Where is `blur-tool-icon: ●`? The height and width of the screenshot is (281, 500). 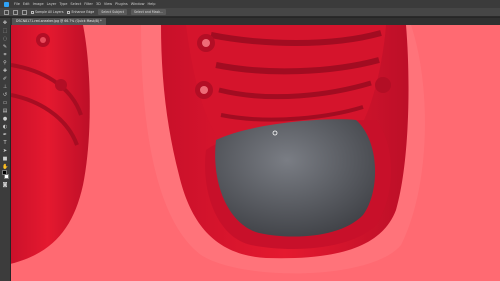 blur-tool-icon: ● is located at coordinates (5, 119).